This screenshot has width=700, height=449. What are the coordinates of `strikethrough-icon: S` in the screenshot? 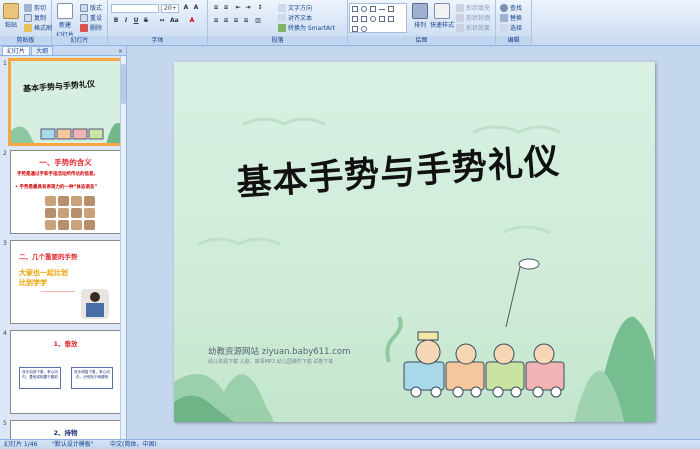 It's located at (146, 21).